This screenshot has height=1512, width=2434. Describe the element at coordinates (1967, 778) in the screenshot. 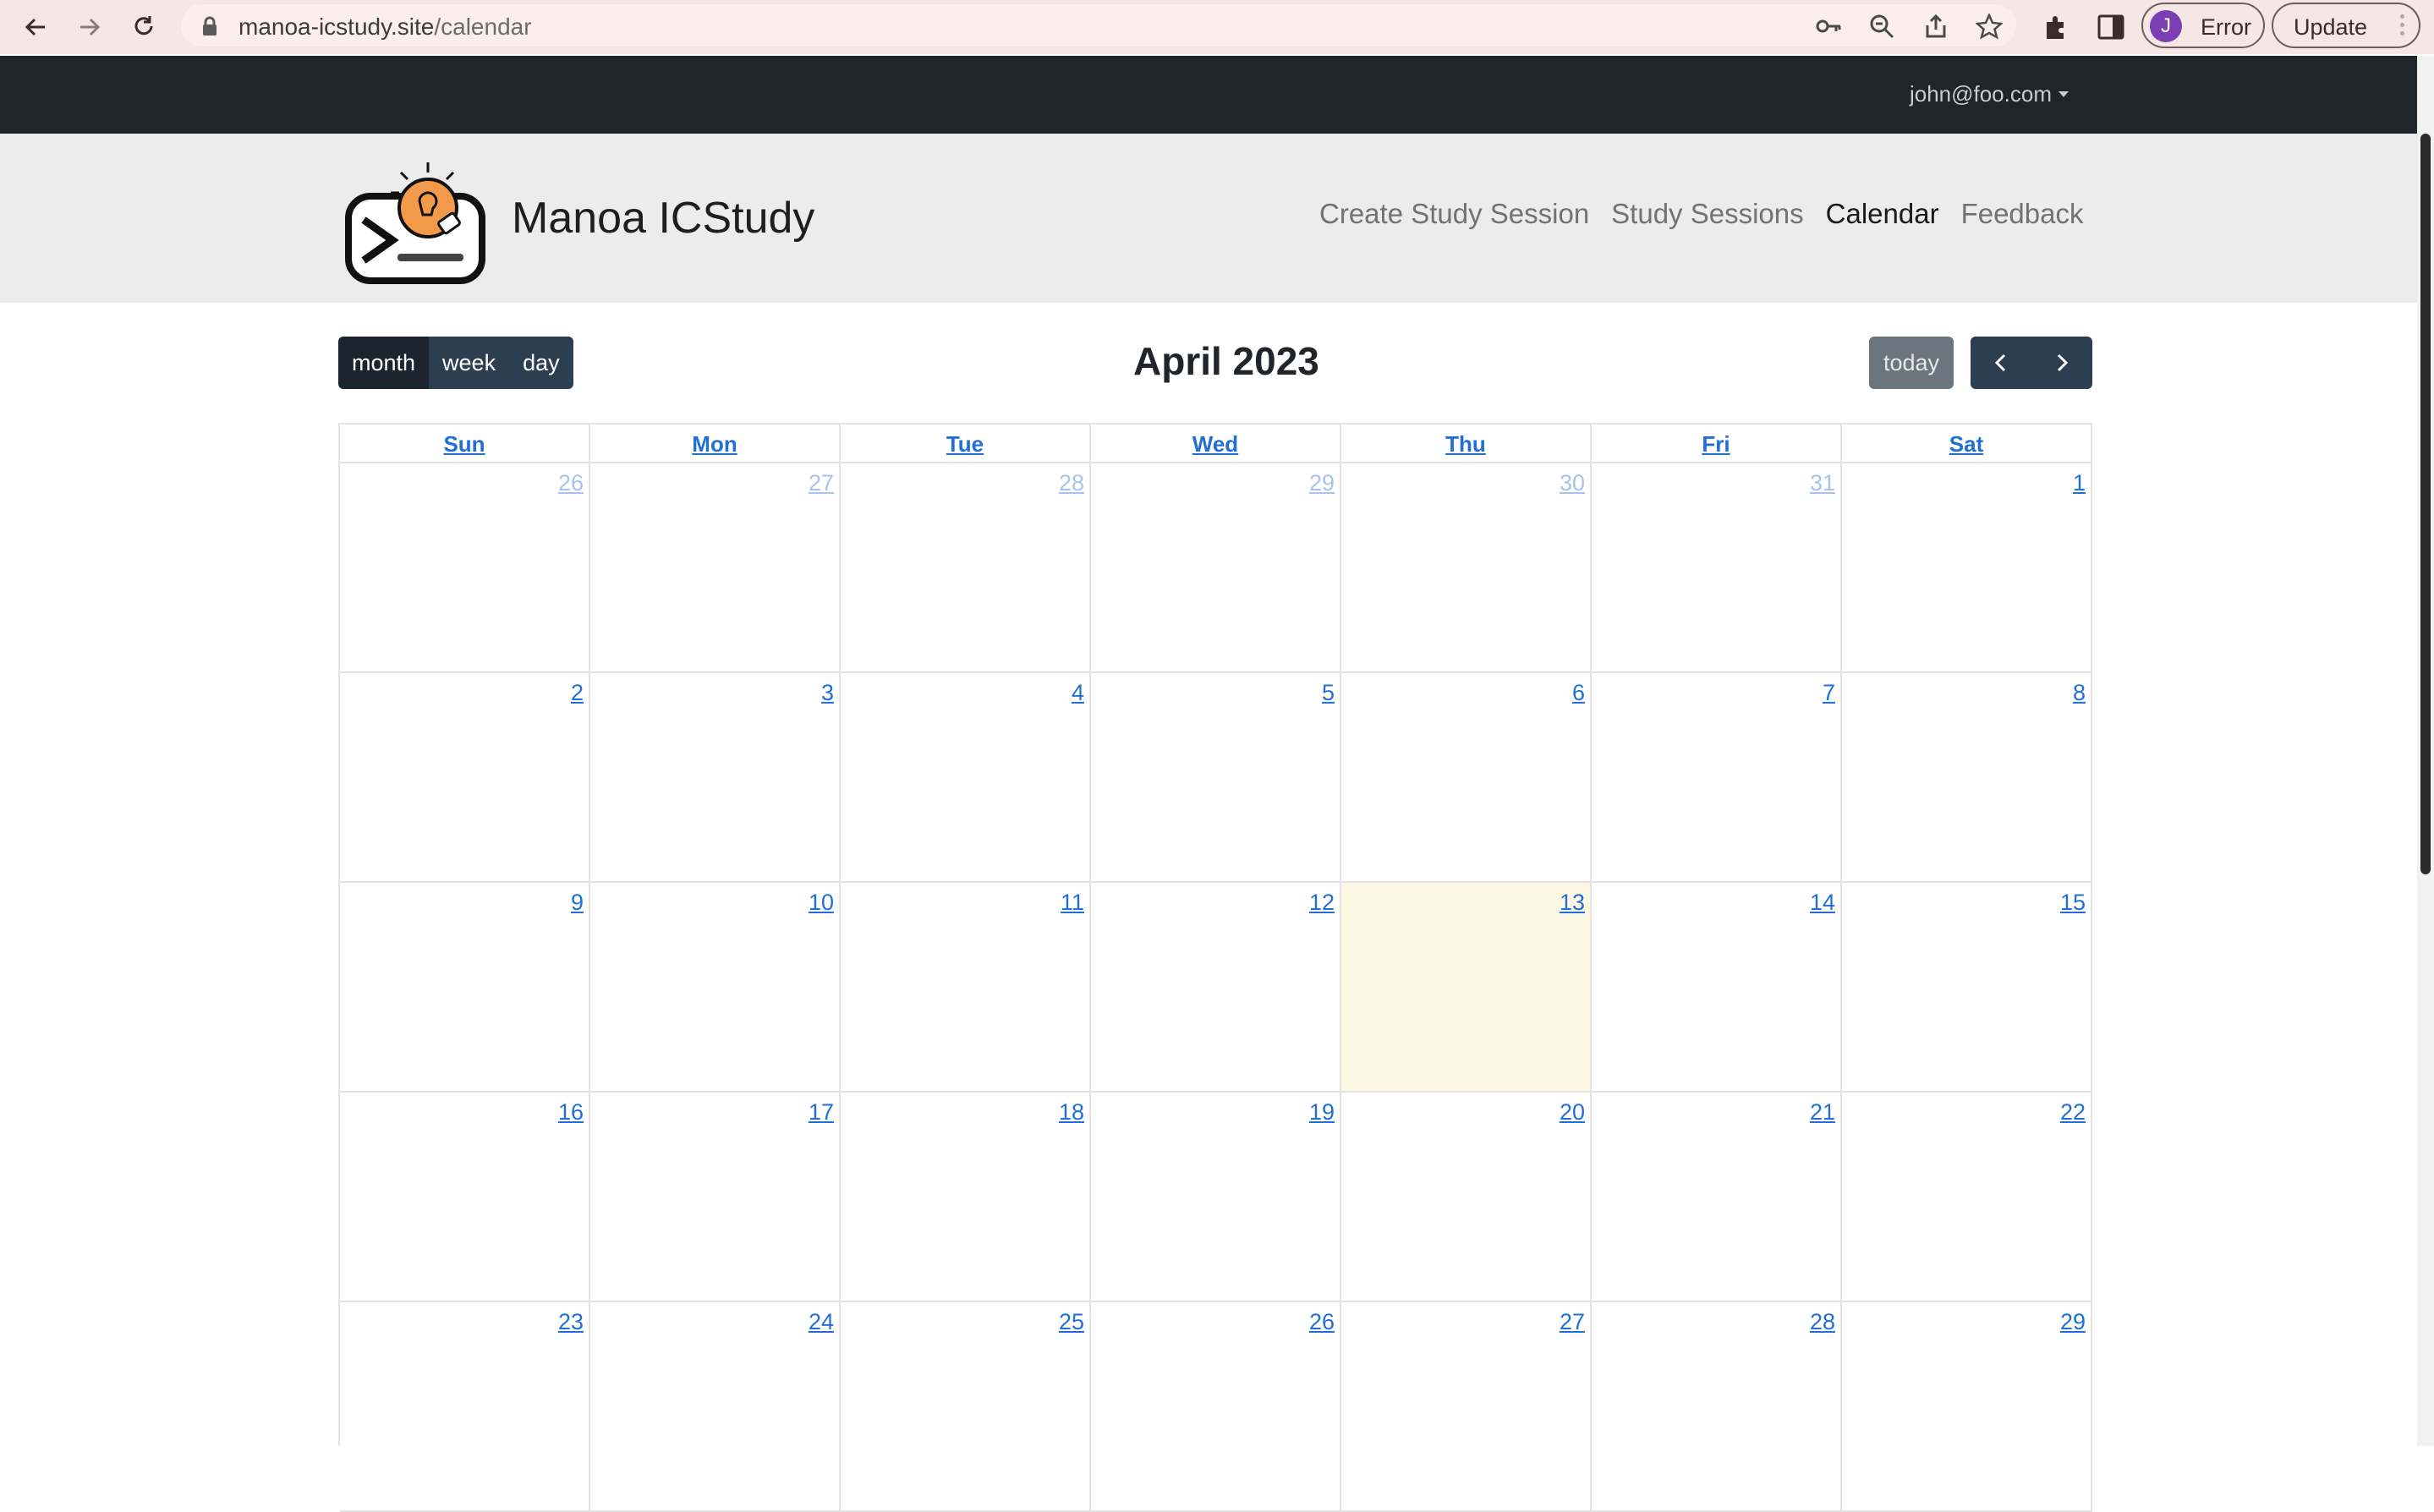

I see `day-cell: 8` at that location.